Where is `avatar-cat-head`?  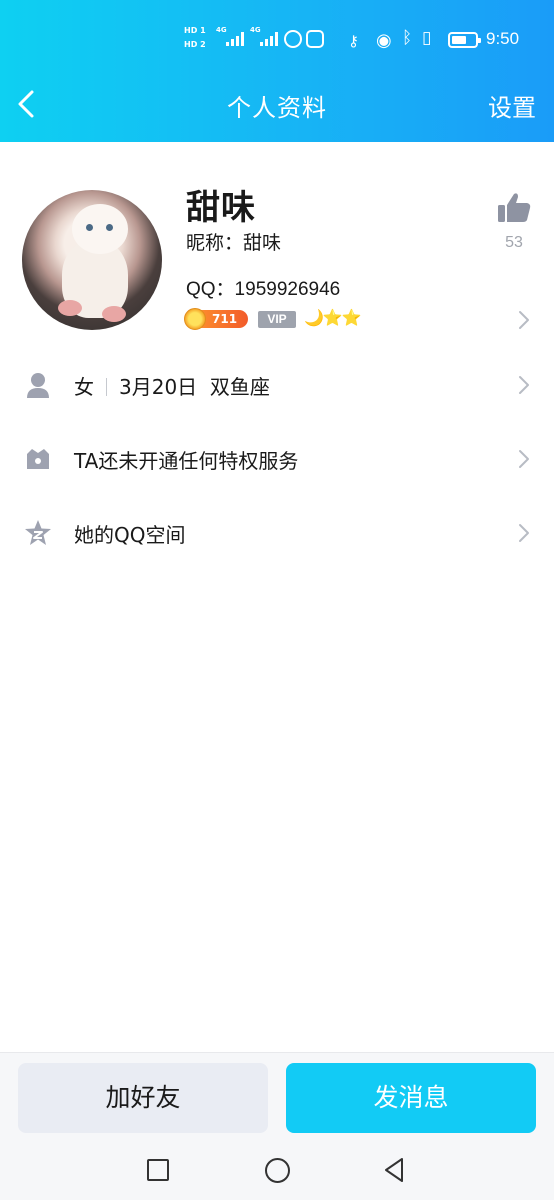
avatar-cat-head is located at coordinates (100, 229).